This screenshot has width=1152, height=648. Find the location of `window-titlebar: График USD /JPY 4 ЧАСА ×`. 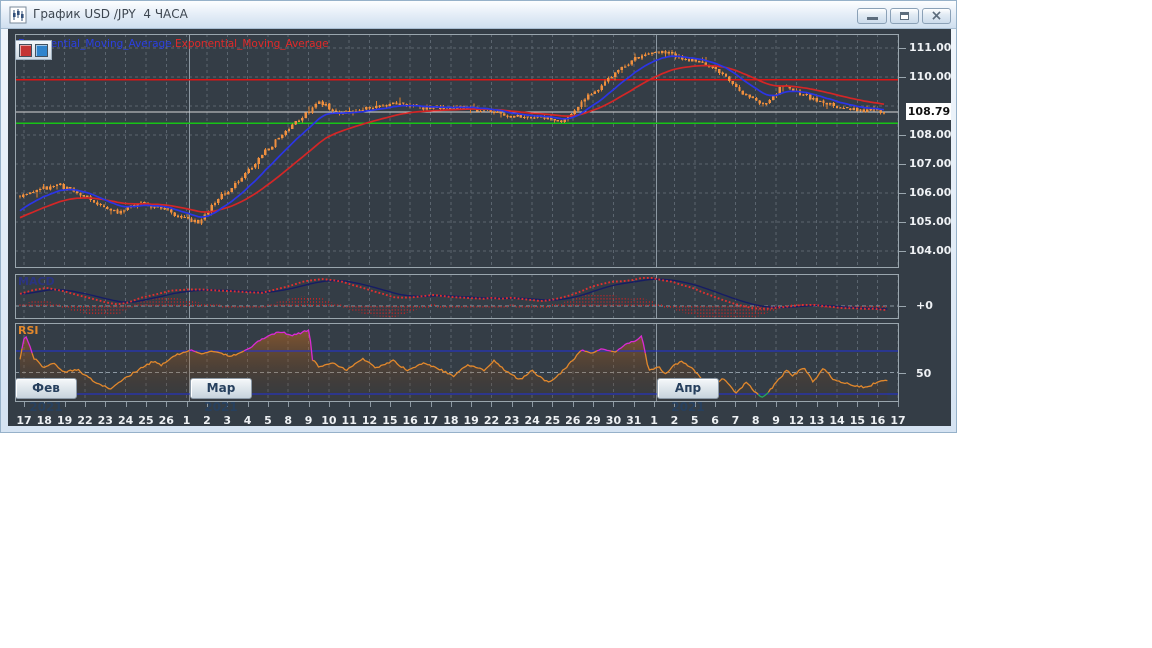

window-titlebar: График USD /JPY 4 ЧАСА × is located at coordinates (478, 15).